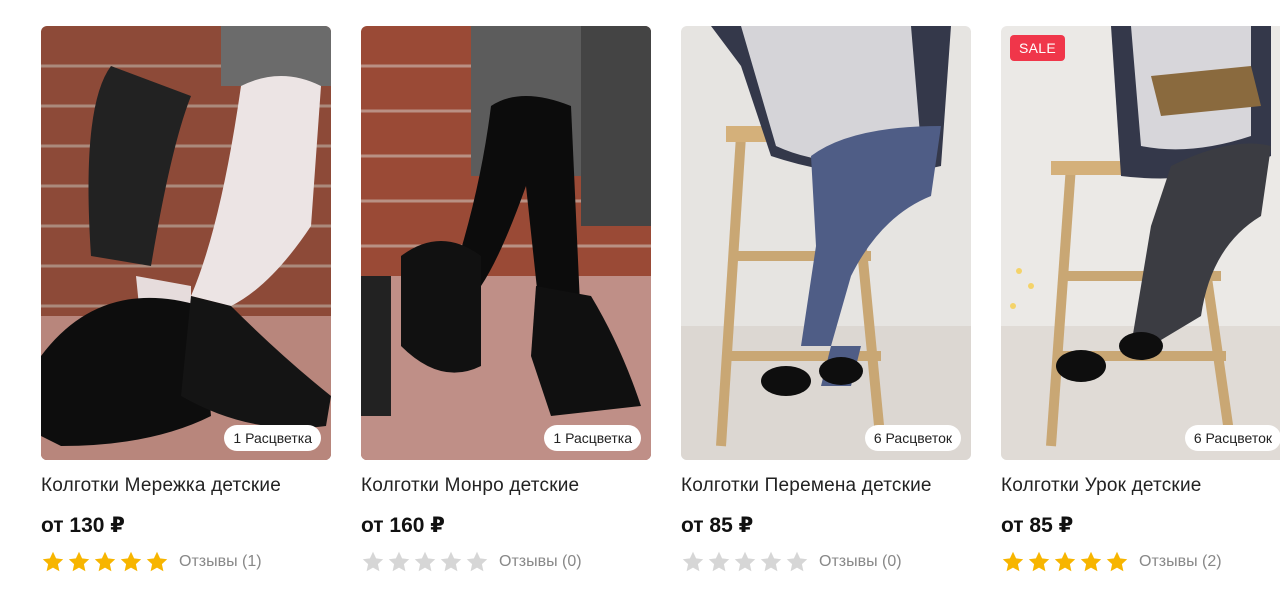 This screenshot has width=1280, height=603. Describe the element at coordinates (1140, 486) in the screenshot. I see `product-title: Колготки Урок детские` at that location.